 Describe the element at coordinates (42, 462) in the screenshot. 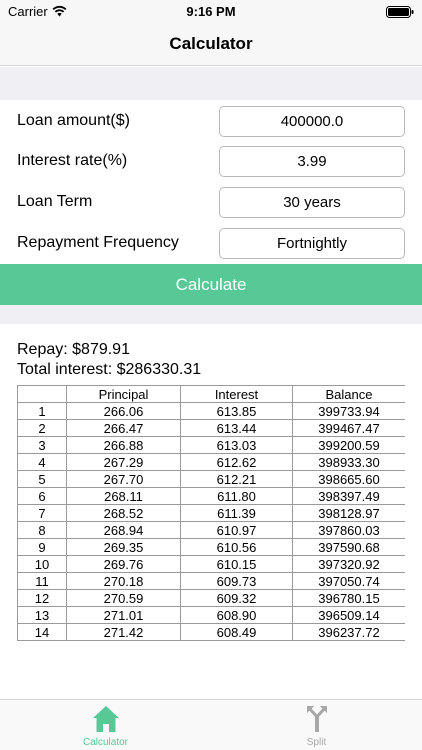

I see `row-number-cell: 4` at that location.